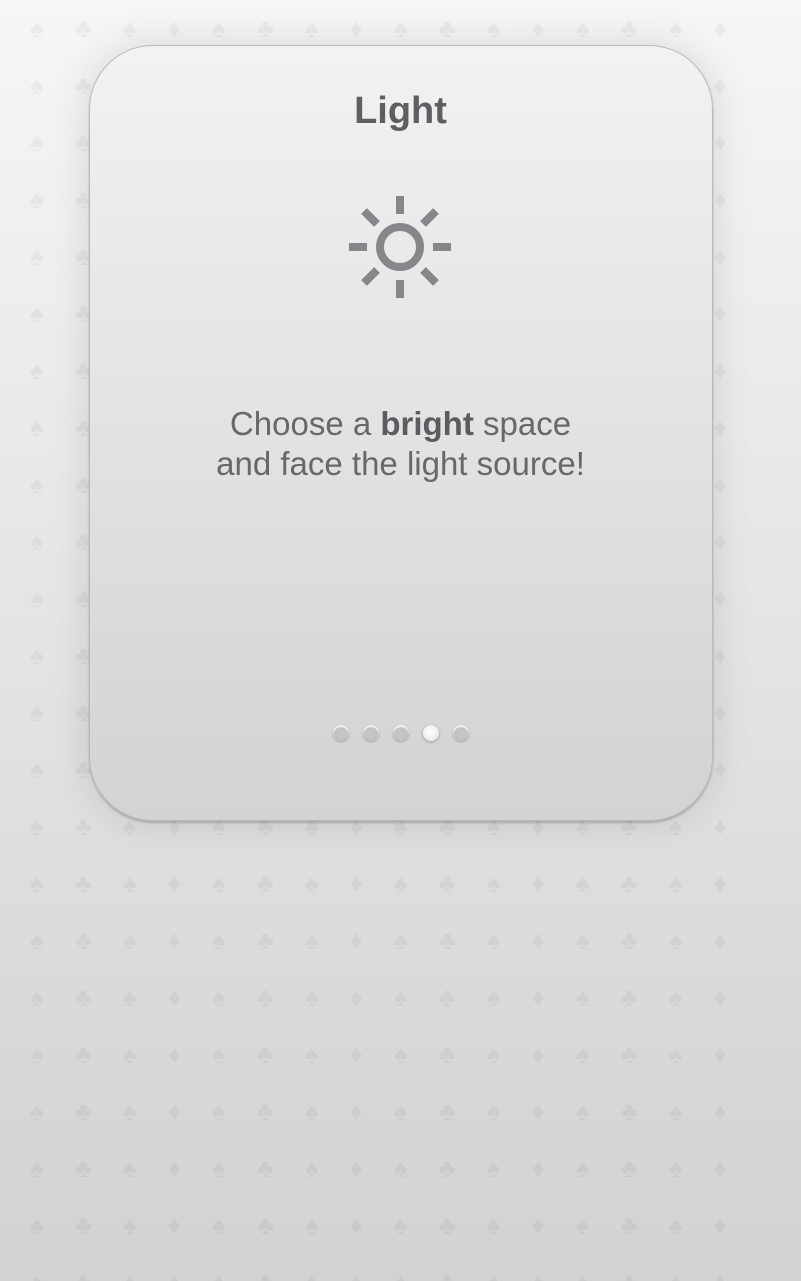  I want to click on sun-icon, so click(400, 247).